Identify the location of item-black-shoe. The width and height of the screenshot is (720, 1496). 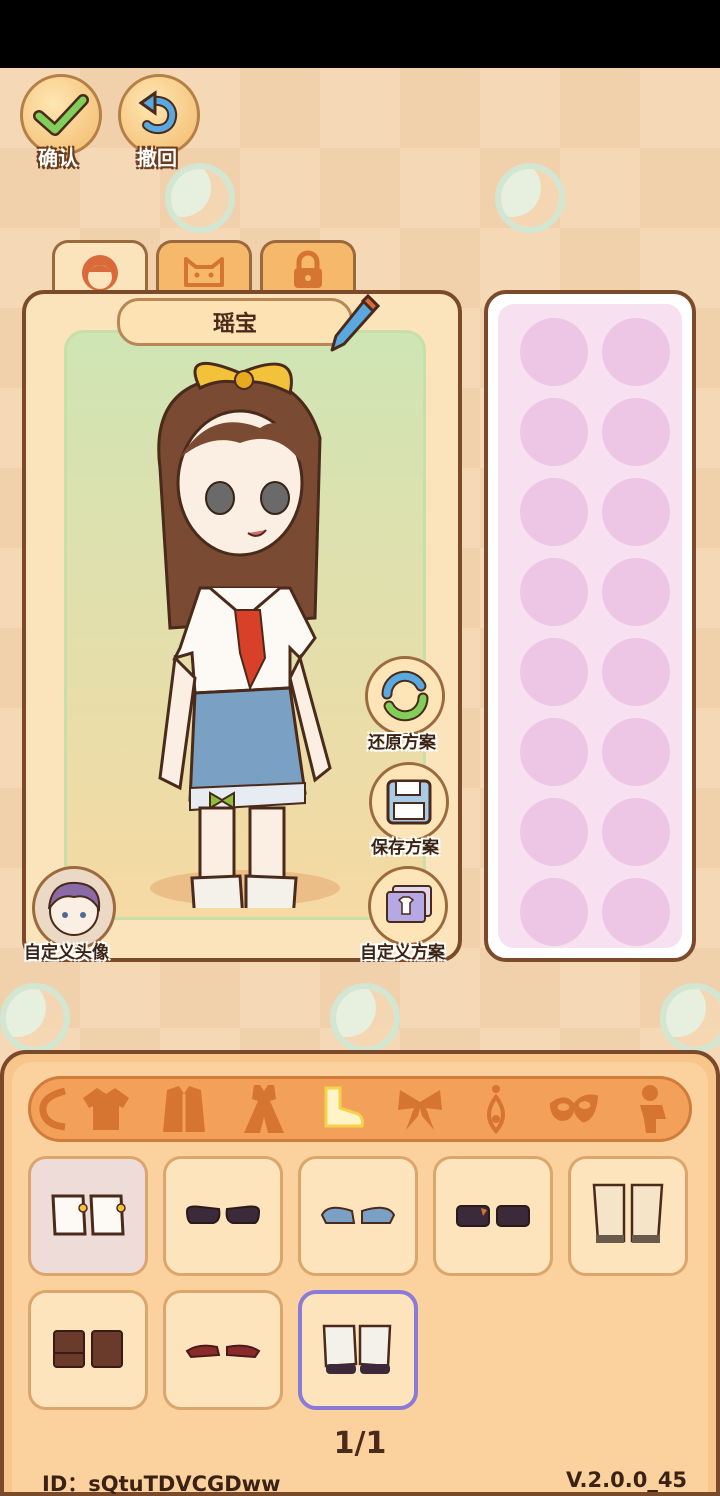
(493, 1216).